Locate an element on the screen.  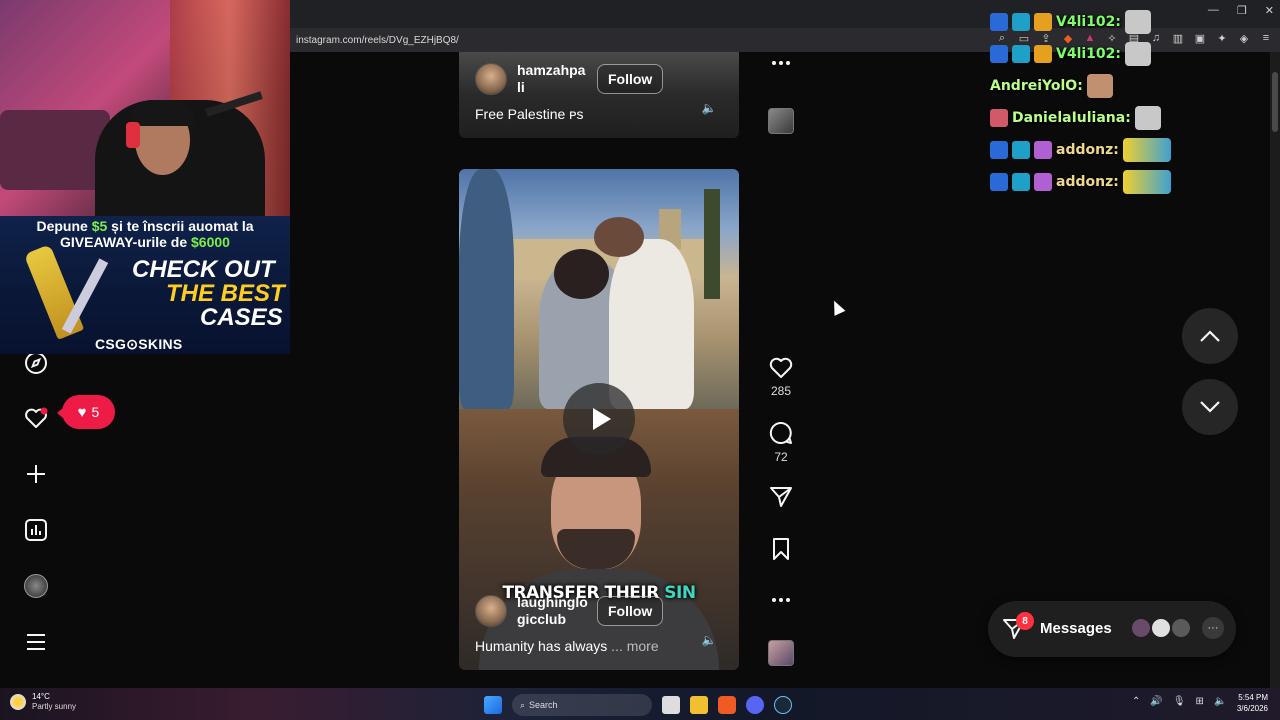
scroll-thumb is located at coordinates (1275, 102).